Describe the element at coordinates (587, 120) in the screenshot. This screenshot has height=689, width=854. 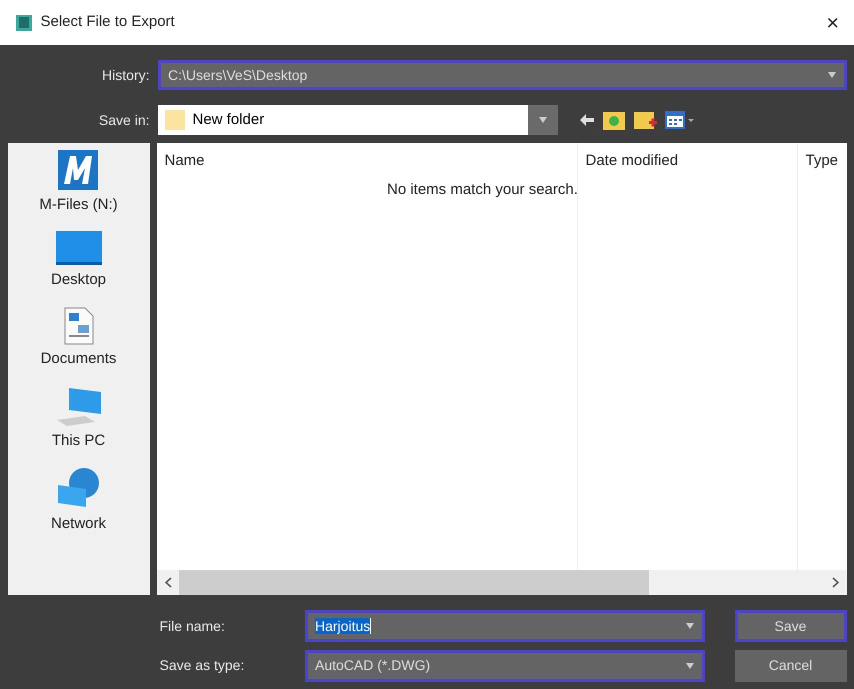
I see `back-arrow-icon` at that location.